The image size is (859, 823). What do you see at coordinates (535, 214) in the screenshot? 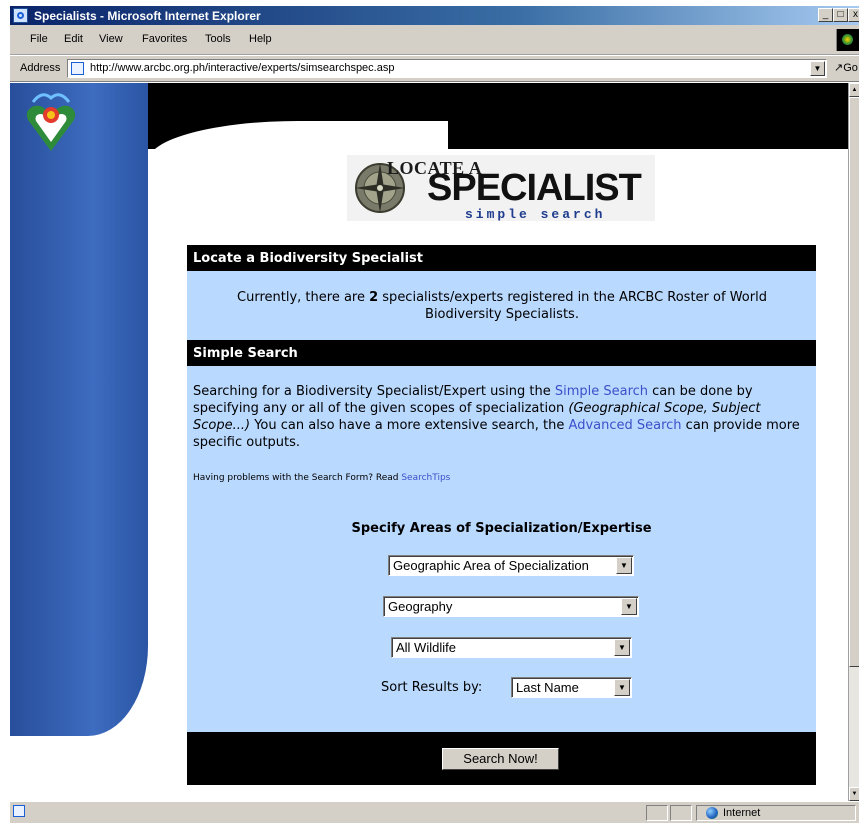
I see `banner-simple-search: simple search` at bounding box center [535, 214].